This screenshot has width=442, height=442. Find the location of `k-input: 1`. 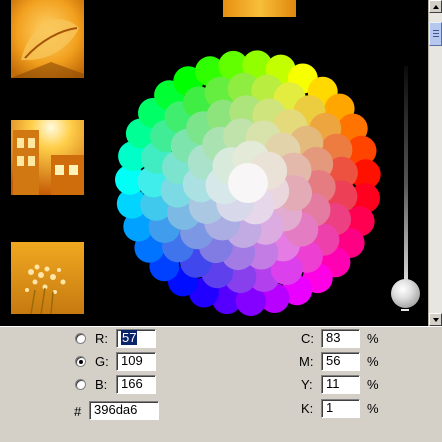

k-input: 1 is located at coordinates (340, 408).